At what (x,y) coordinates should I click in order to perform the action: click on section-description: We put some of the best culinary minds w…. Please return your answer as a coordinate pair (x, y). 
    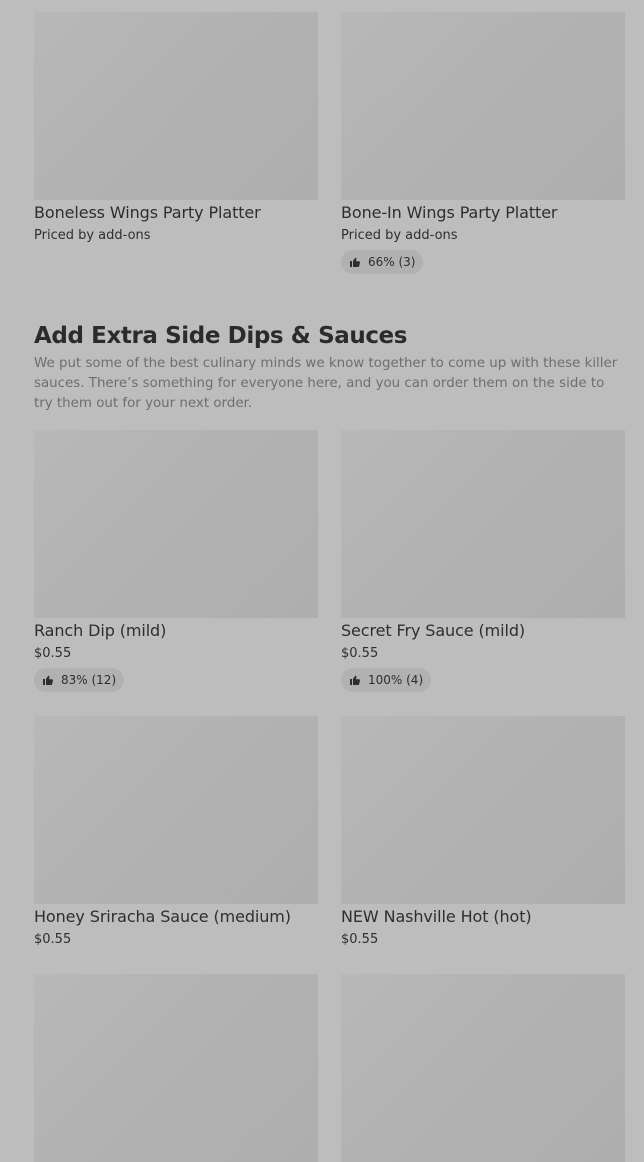
    Looking at the image, I should click on (326, 383).